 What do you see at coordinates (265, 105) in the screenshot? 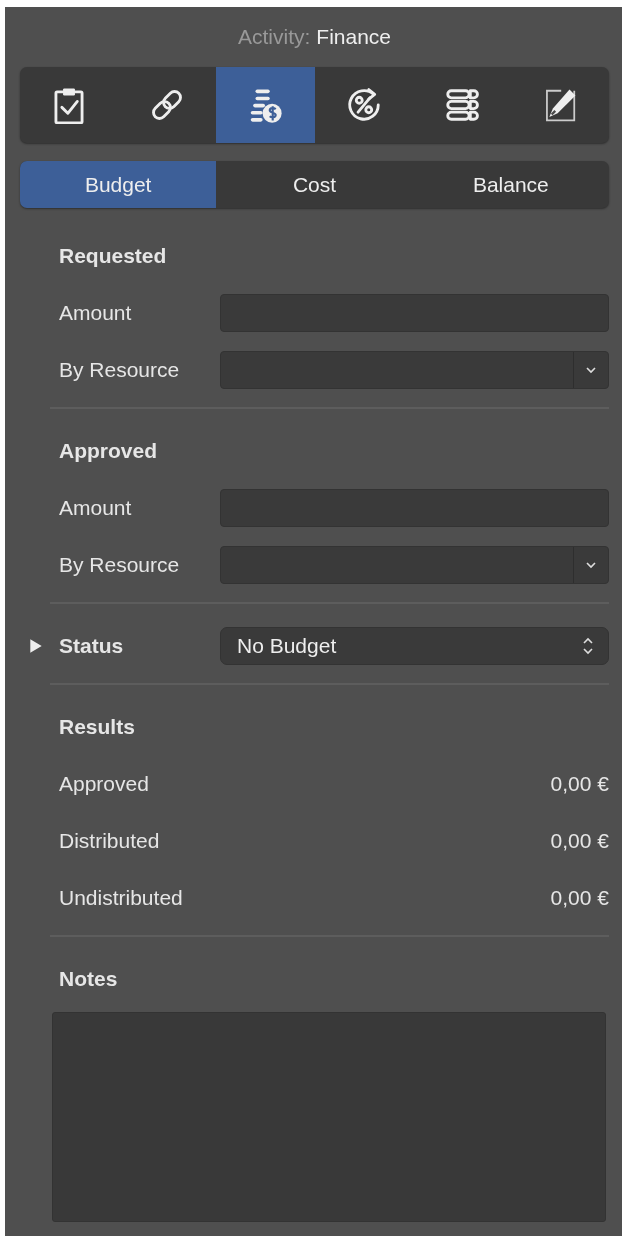
I see `toolbar-tab` at bounding box center [265, 105].